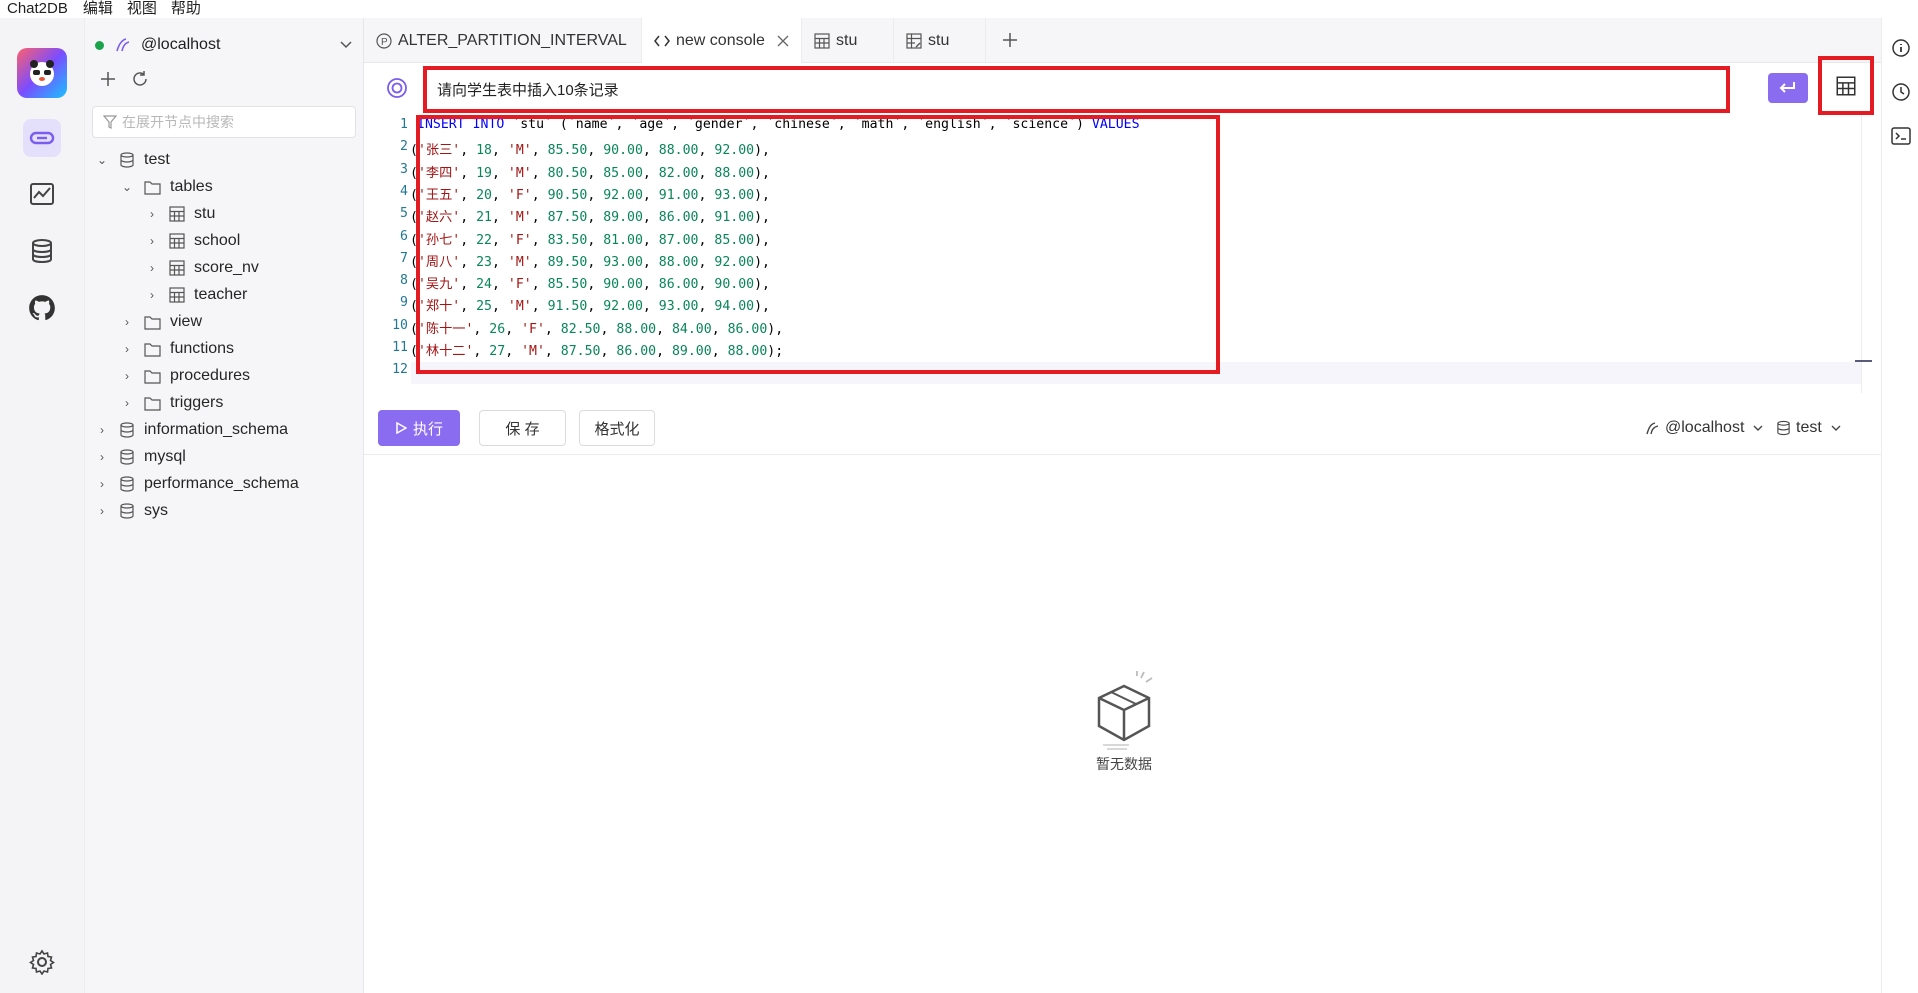 Image resolution: width=1918 pixels, height=993 pixels. Describe the element at coordinates (132, 160) in the screenshot. I see `tree-db-test: ⌄ test` at that location.